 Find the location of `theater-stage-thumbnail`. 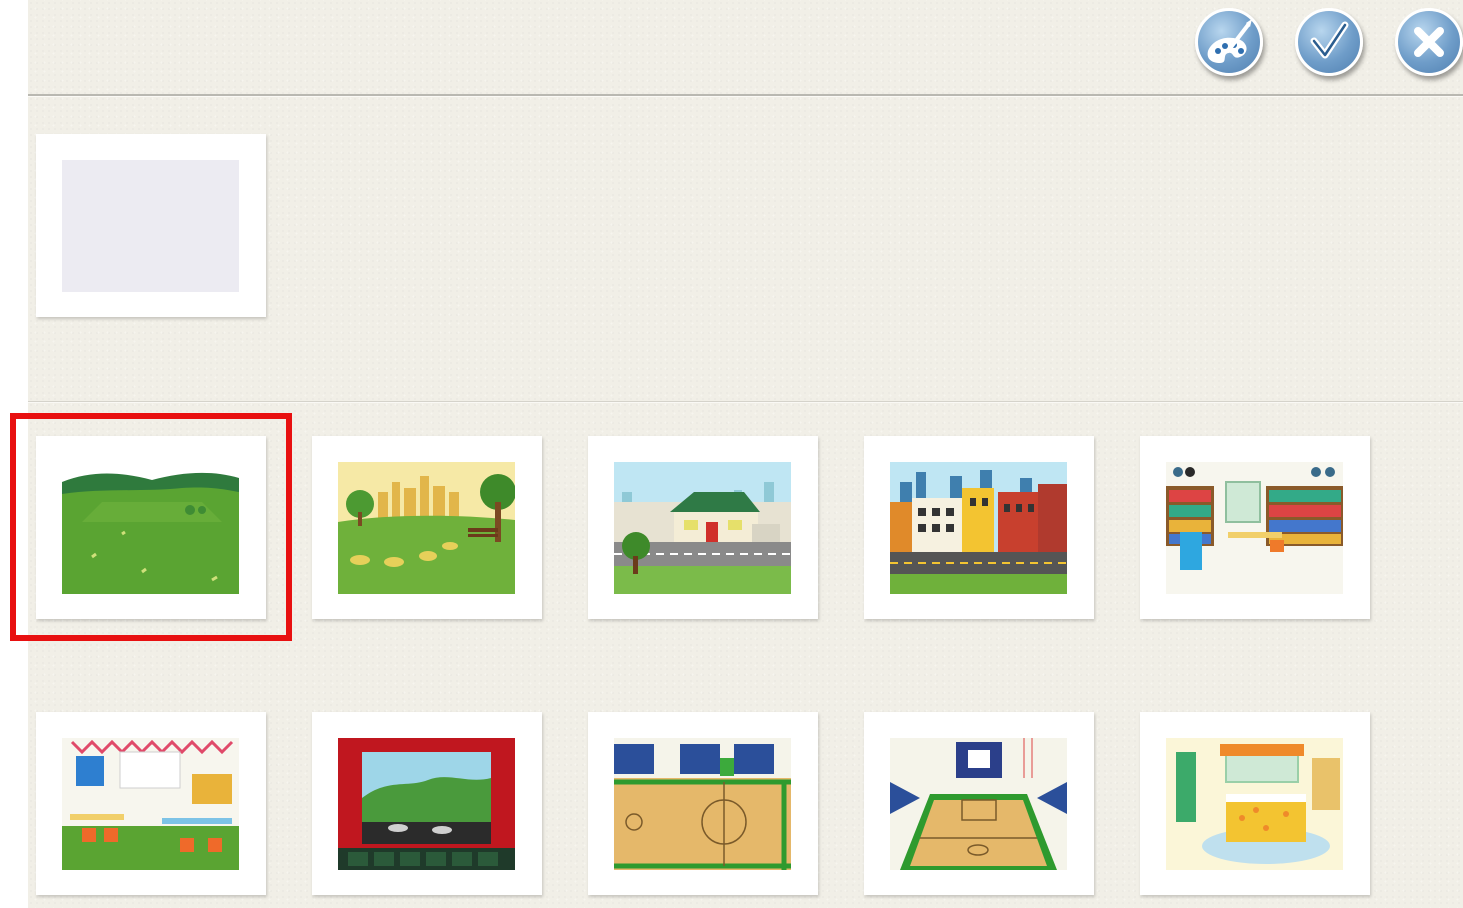

theater-stage-thumbnail is located at coordinates (426, 804).